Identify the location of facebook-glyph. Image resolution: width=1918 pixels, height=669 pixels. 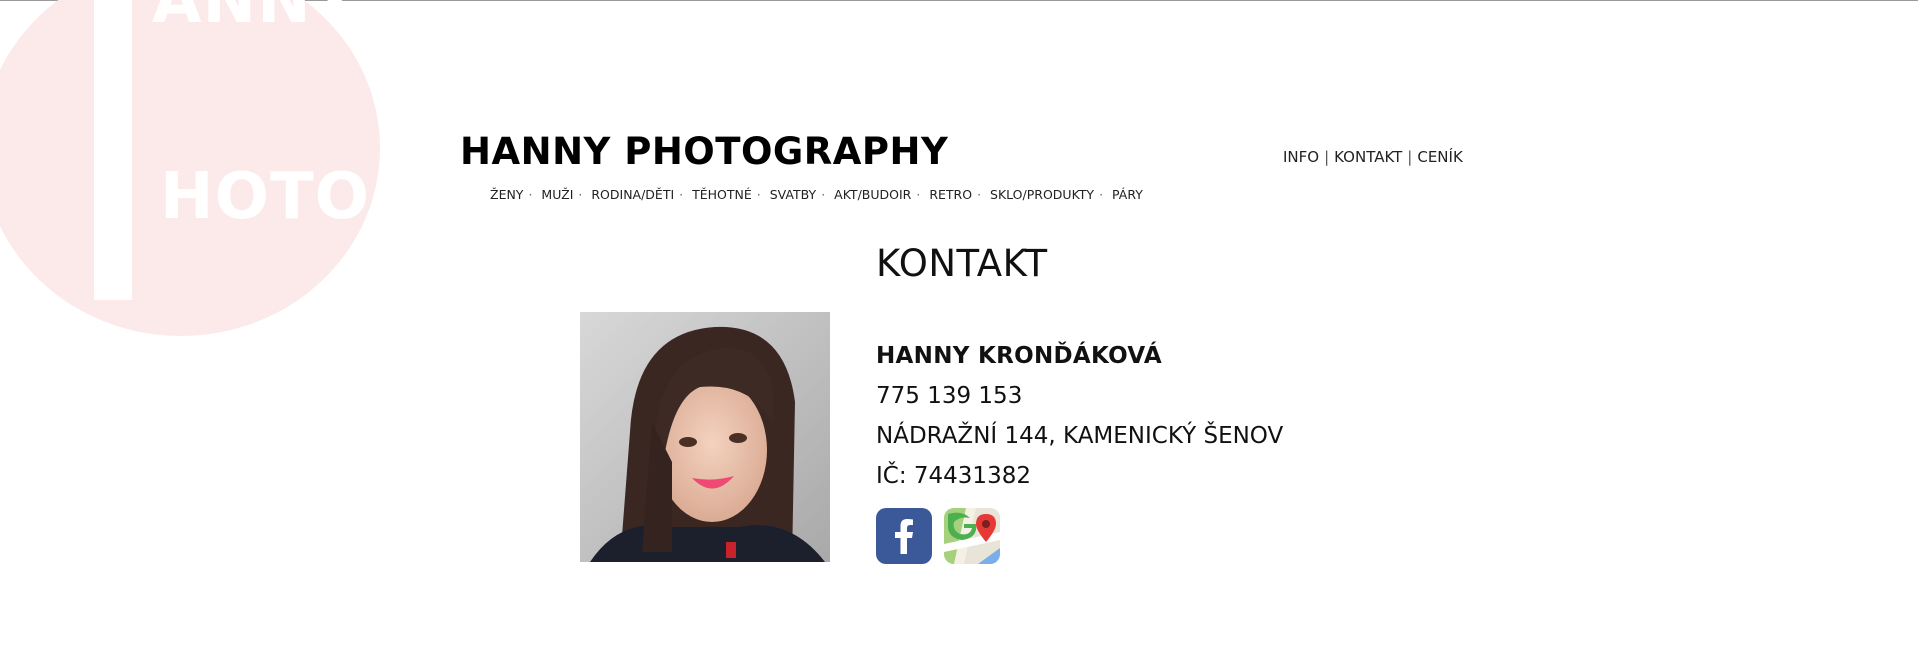
(904, 536).